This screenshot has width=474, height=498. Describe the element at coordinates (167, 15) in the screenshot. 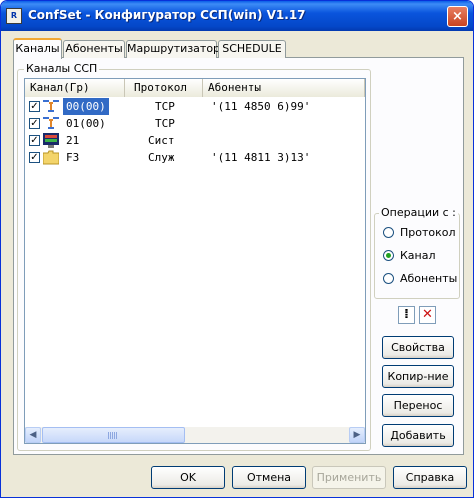

I see `window-title: ConfSet - Конфигуратор ССП(win) V1.17` at that location.